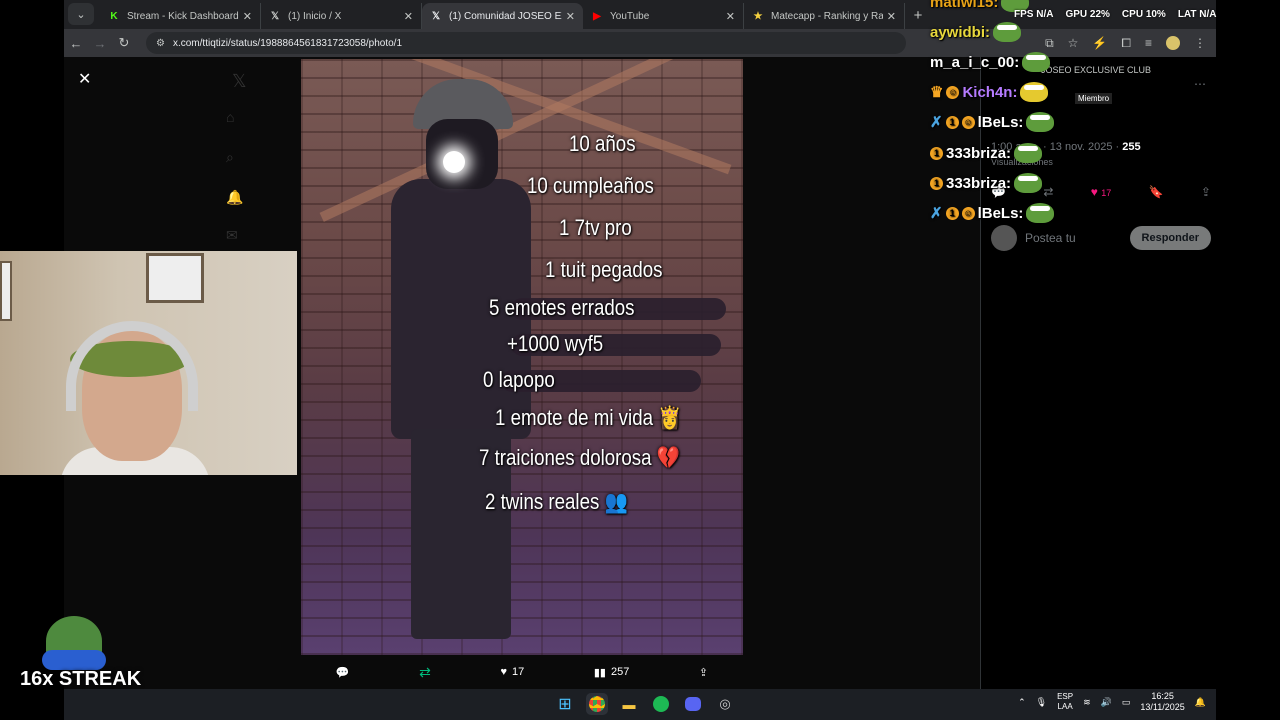  What do you see at coordinates (602, 143) in the screenshot?
I see `overlay-line: 10 años` at bounding box center [602, 143].